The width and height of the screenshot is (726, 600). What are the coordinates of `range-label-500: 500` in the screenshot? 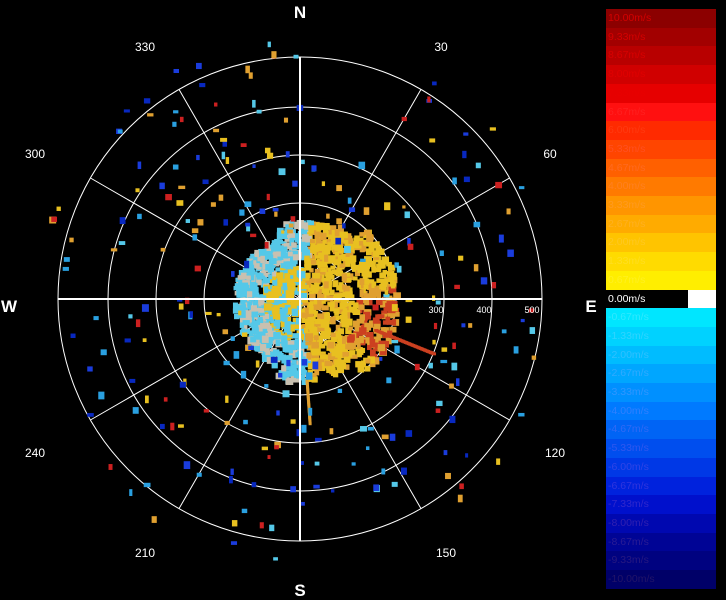 It's located at (531, 310).